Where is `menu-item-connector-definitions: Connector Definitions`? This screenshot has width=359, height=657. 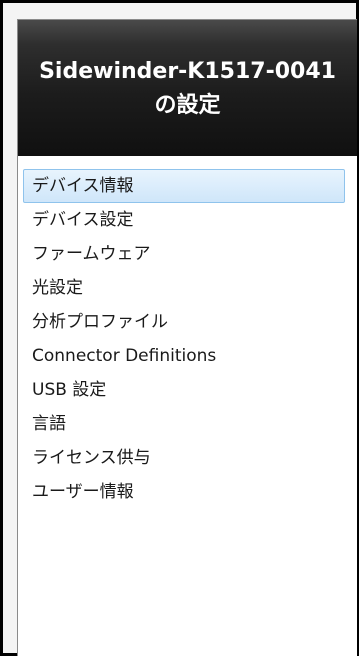
menu-item-connector-definitions: Connector Definitions is located at coordinates (184, 356).